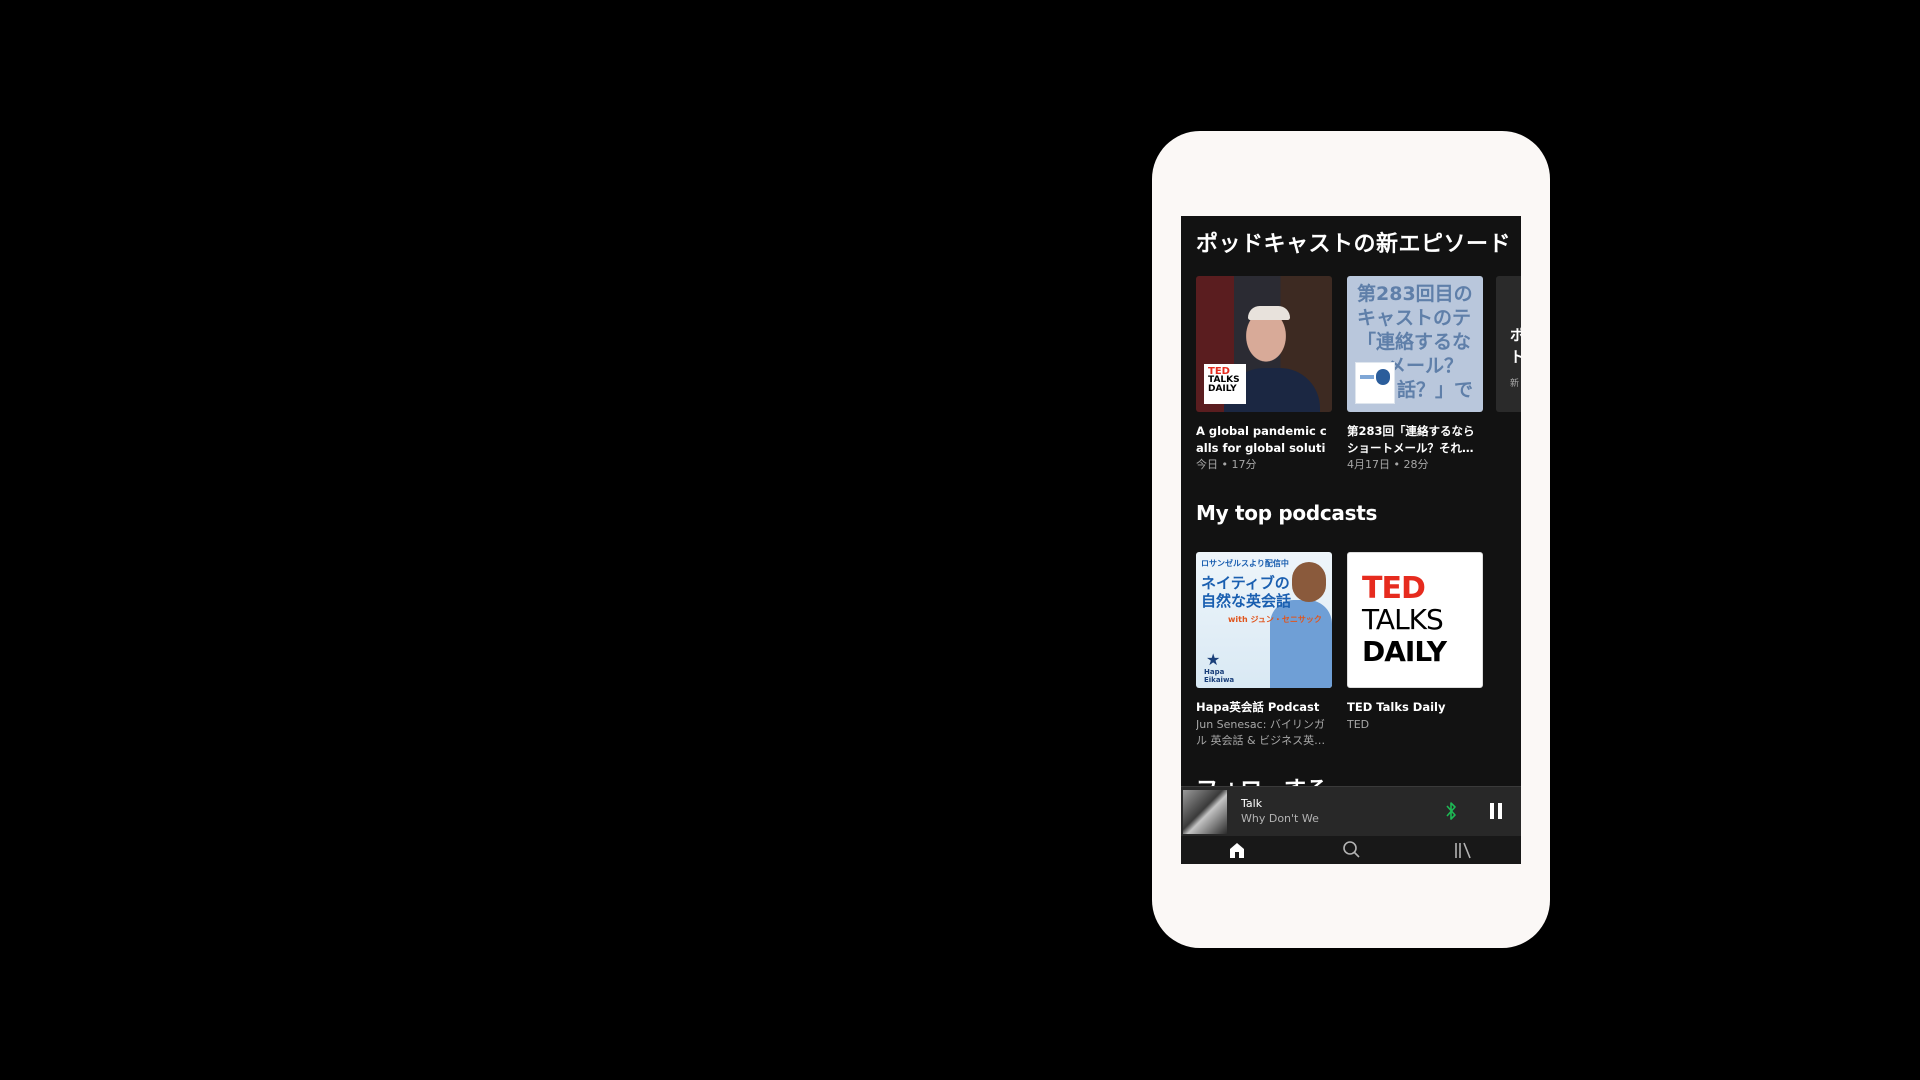 The image size is (1920, 1080). Describe the element at coordinates (1275, 619) in the screenshot. I see `art-with: with ジュン・セニサック` at that location.